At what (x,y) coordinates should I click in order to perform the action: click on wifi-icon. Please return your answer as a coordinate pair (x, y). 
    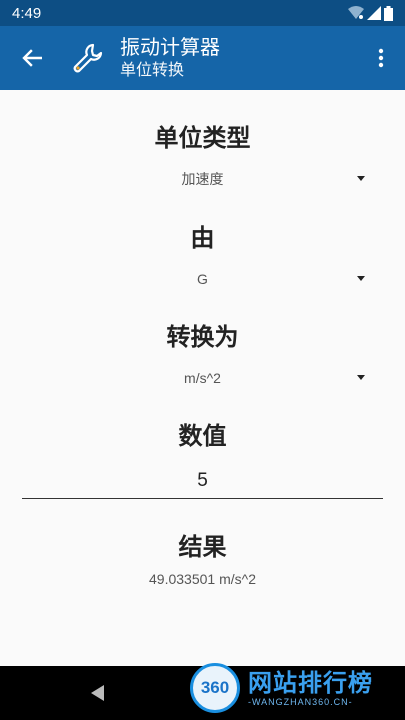
    Looking at the image, I should click on (356, 12).